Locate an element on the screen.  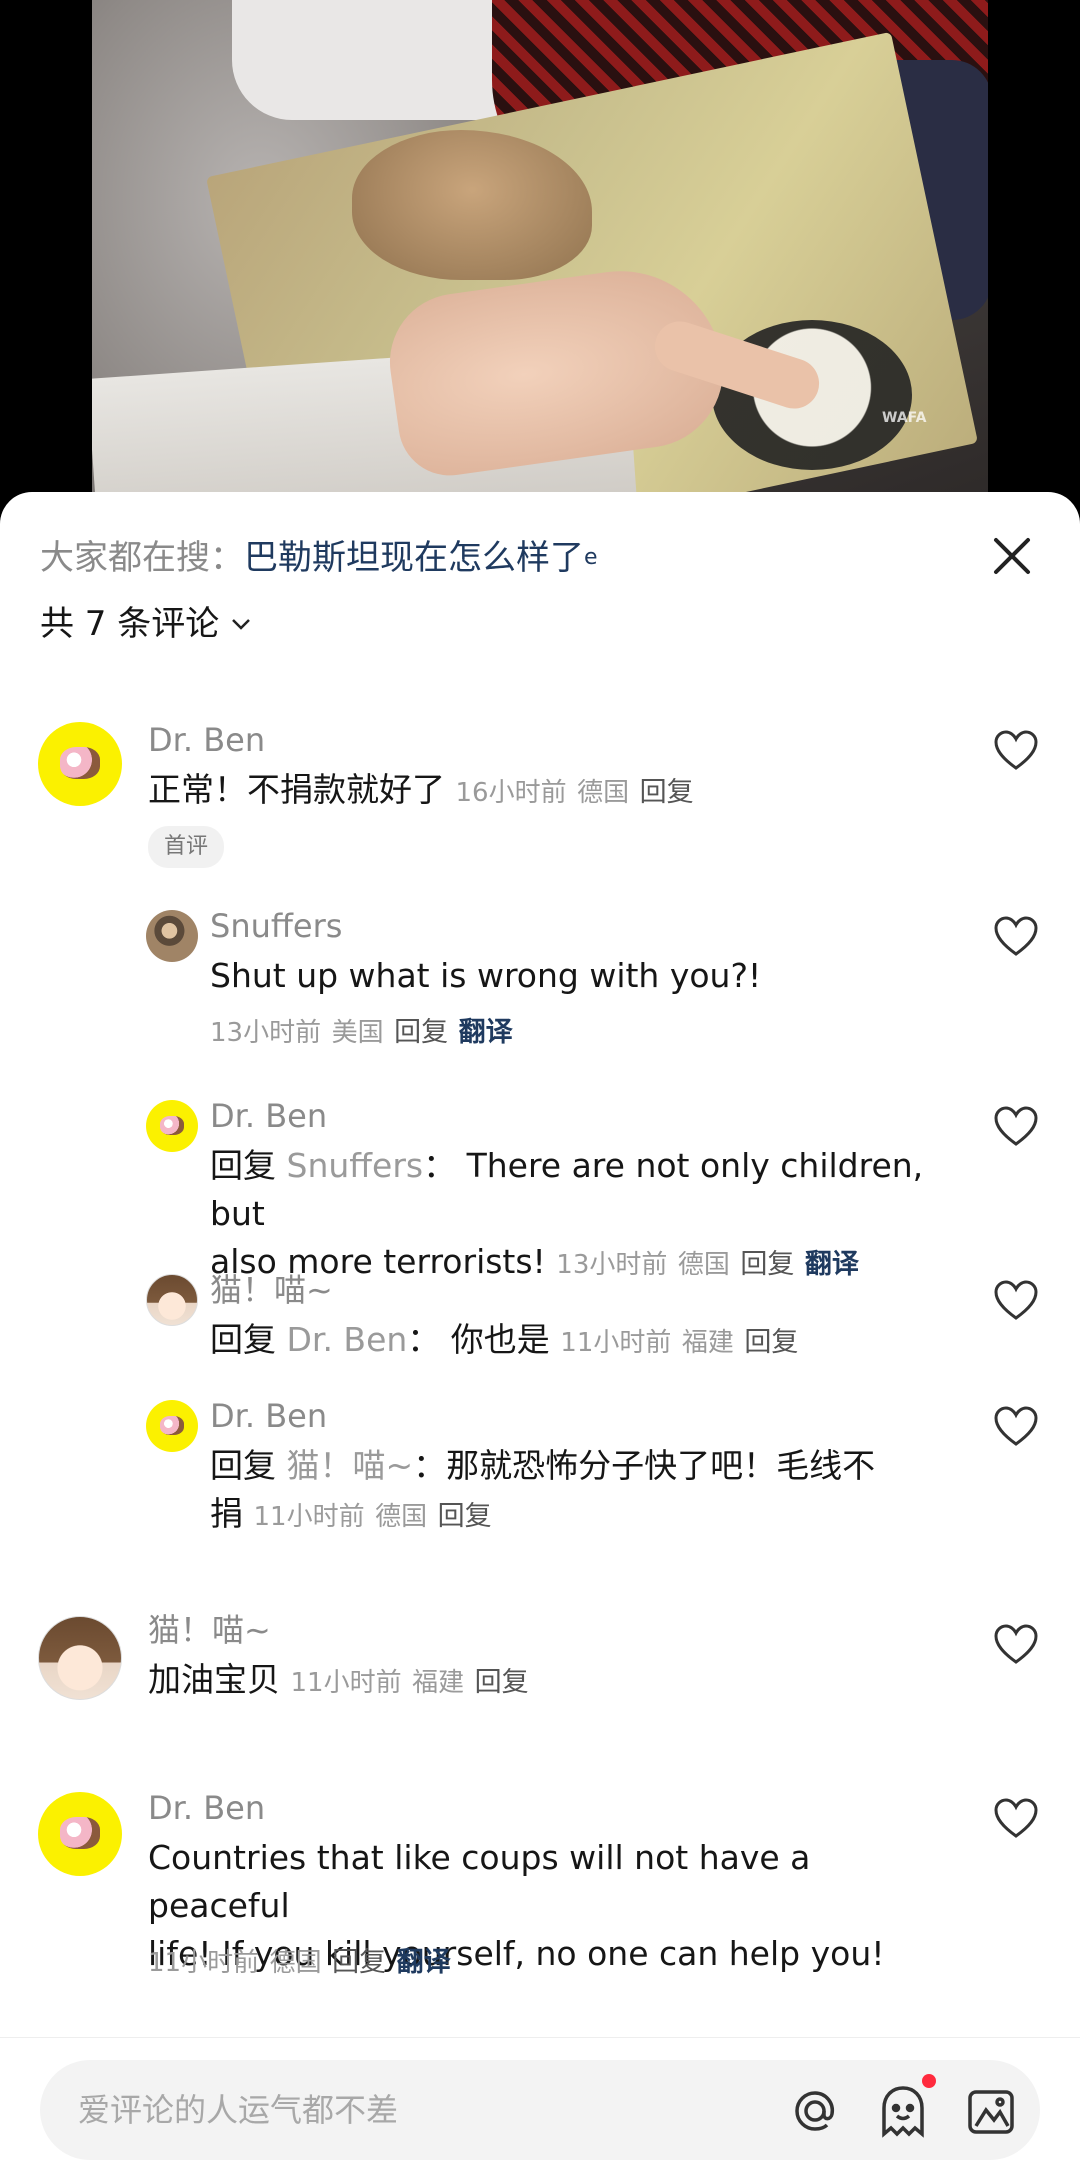
reply-to-user: Dr. Ben is located at coordinates (347, 1339).